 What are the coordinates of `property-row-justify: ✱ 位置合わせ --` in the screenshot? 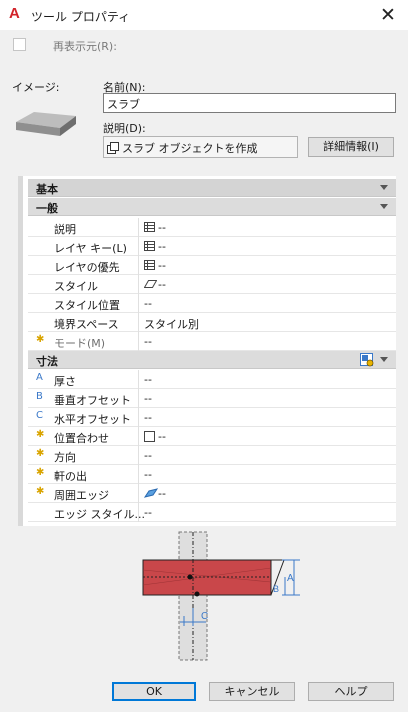 It's located at (212, 436).